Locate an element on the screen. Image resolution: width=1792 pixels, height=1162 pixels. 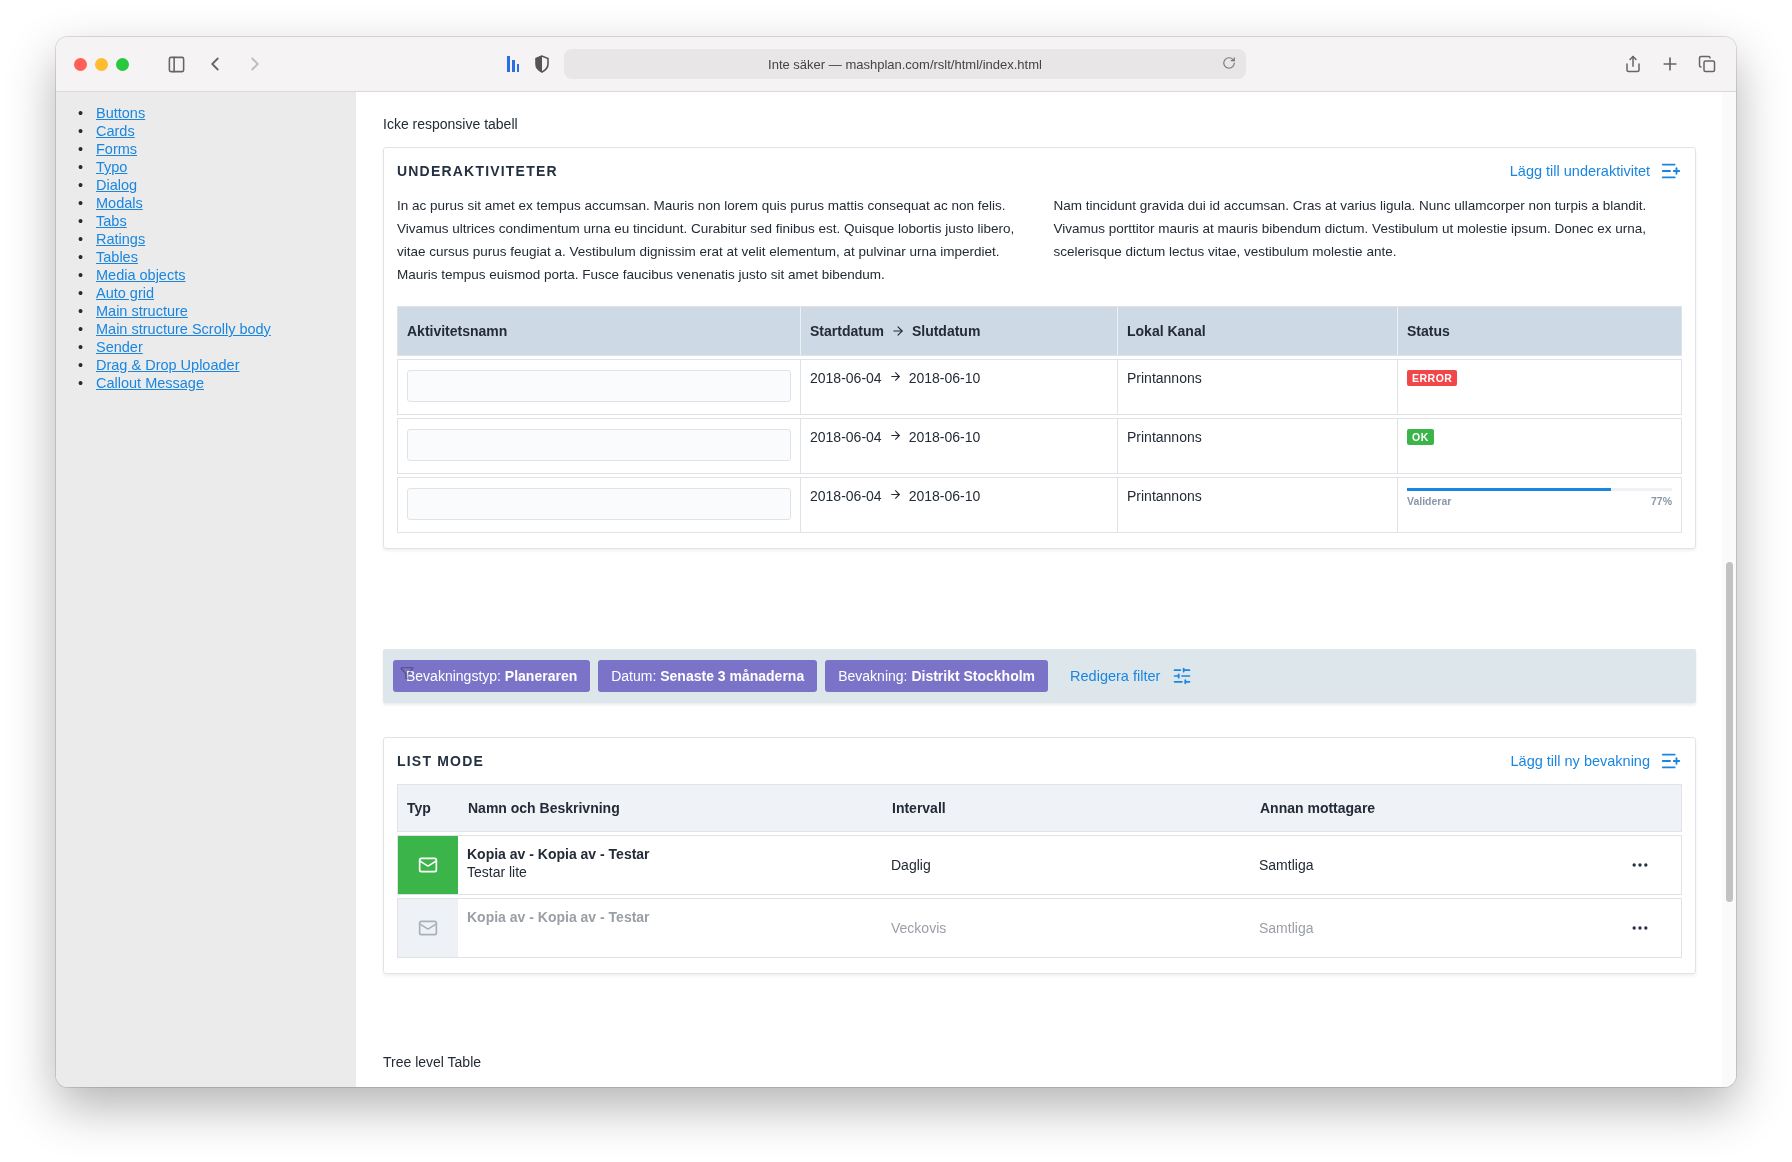
filter-chip: Bevakning: Distrikt Stockholm is located at coordinates (937, 676).